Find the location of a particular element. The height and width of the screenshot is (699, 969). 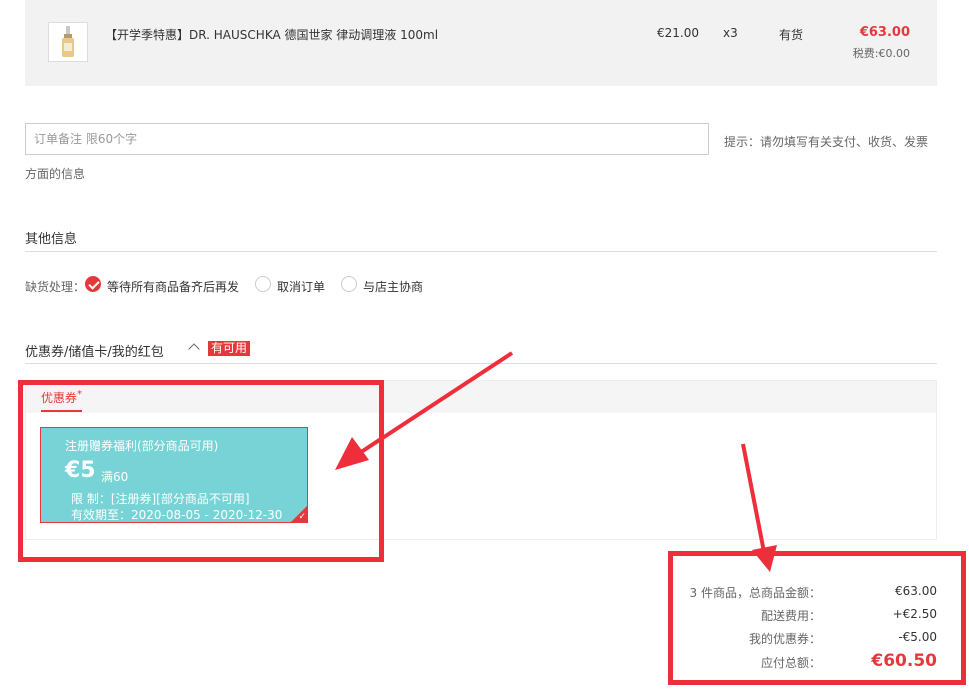

product-thumbnail is located at coordinates (68, 42).